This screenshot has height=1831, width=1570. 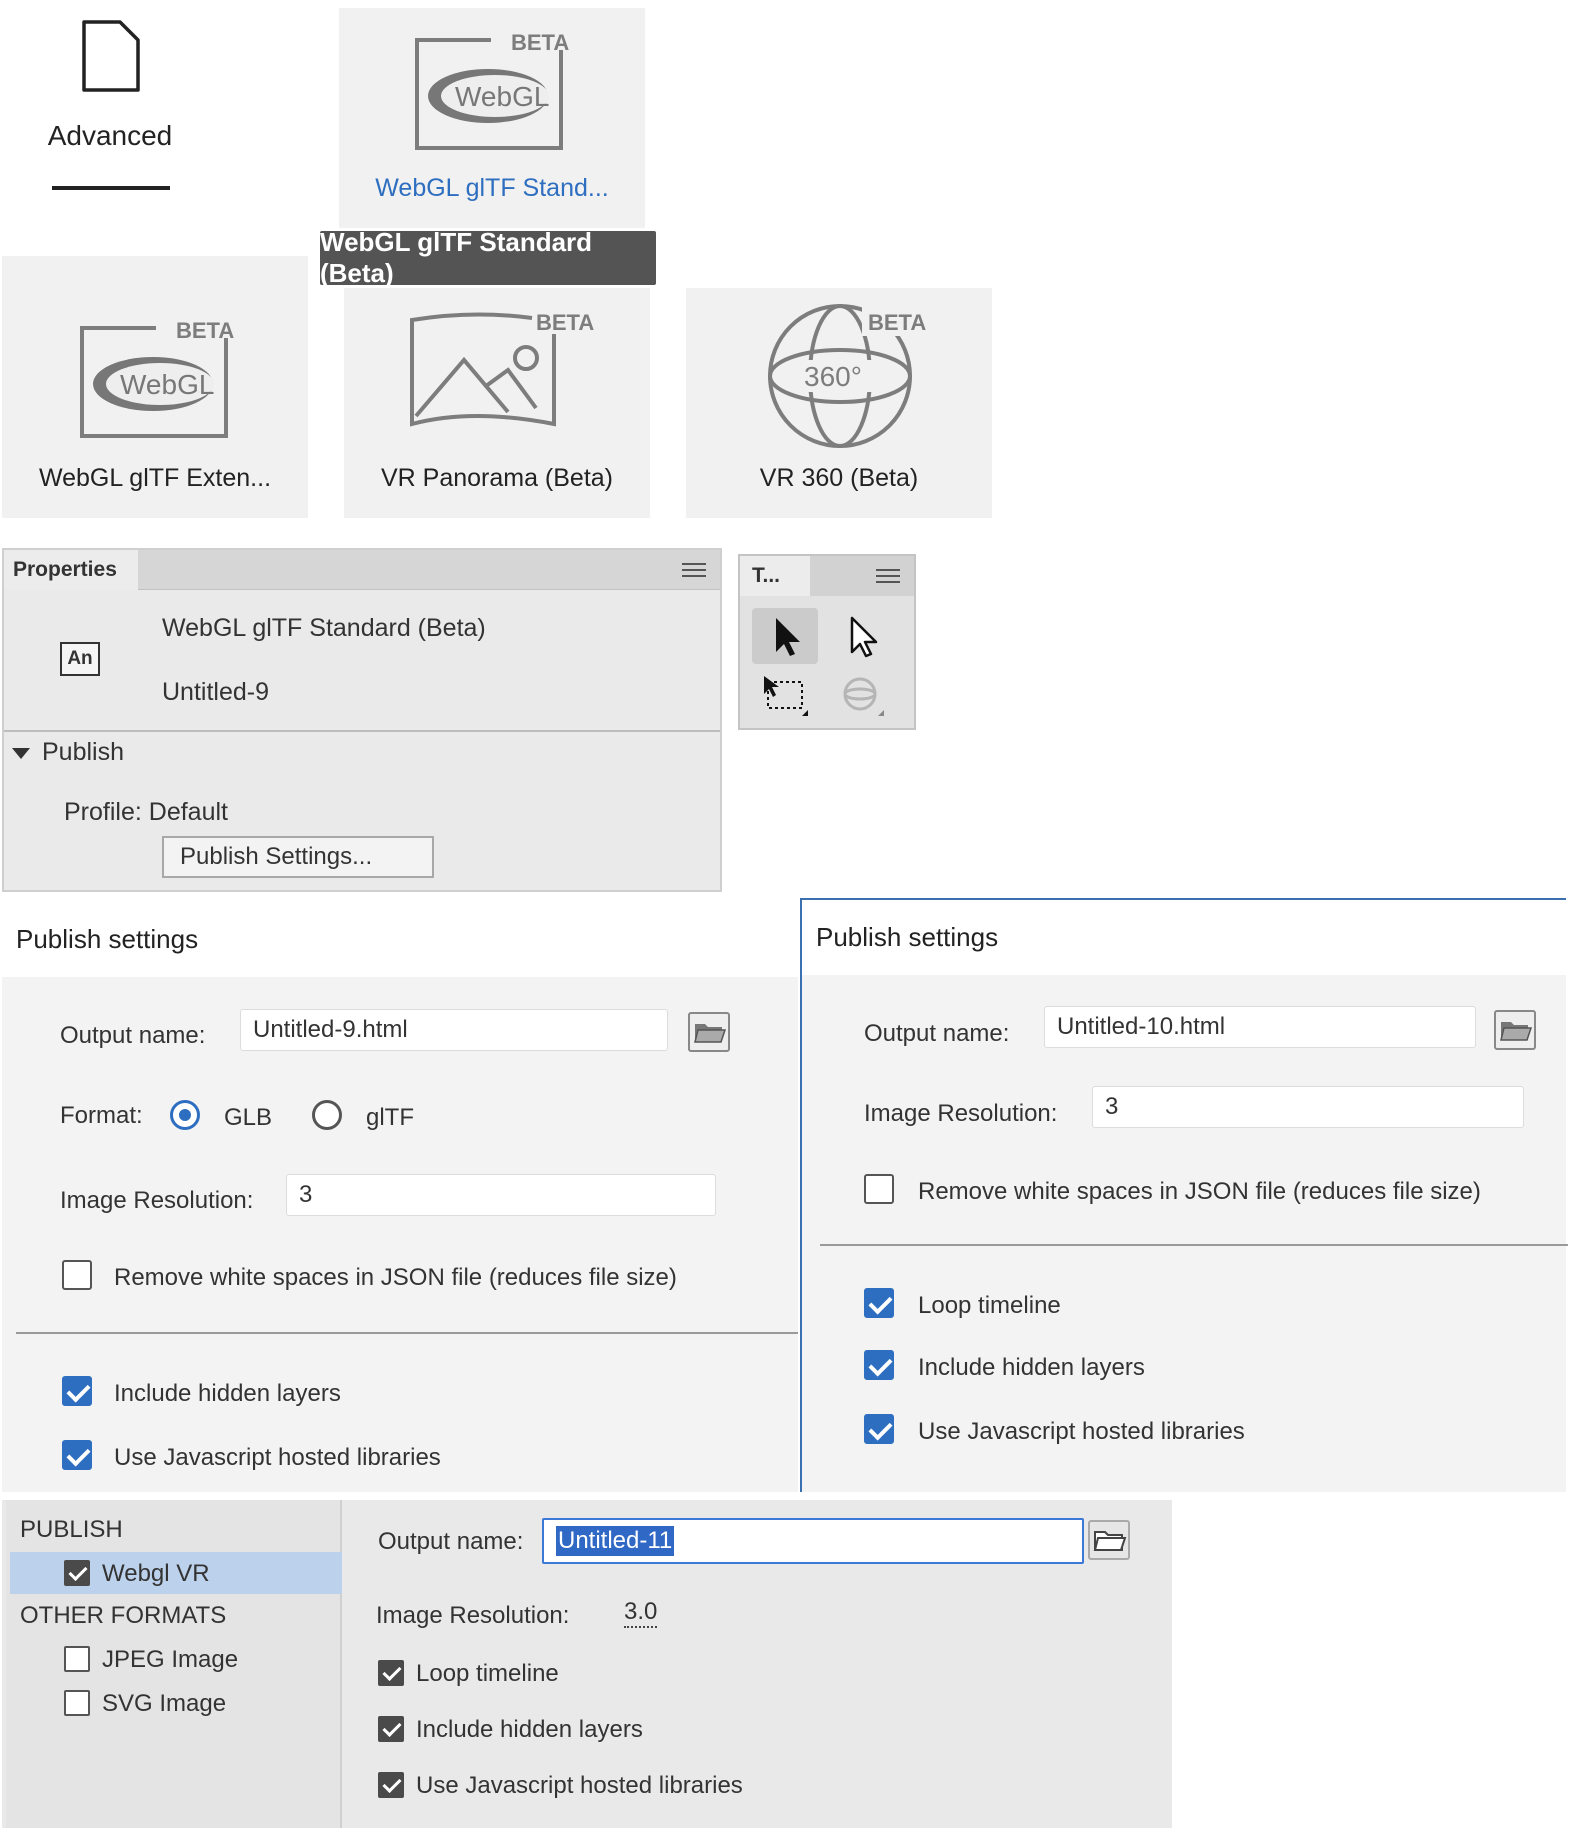 I want to click on document-icon, so click(x=111, y=56).